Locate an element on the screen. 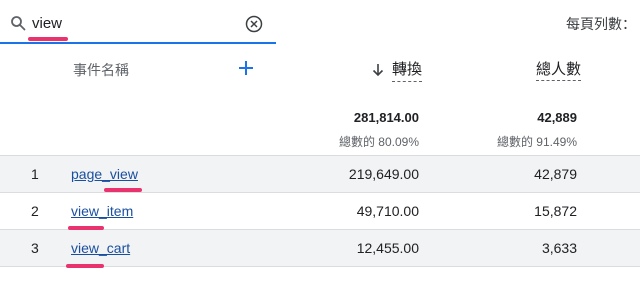 The height and width of the screenshot is (290, 640). total-conversions: 281,814.00 is located at coordinates (386, 117).